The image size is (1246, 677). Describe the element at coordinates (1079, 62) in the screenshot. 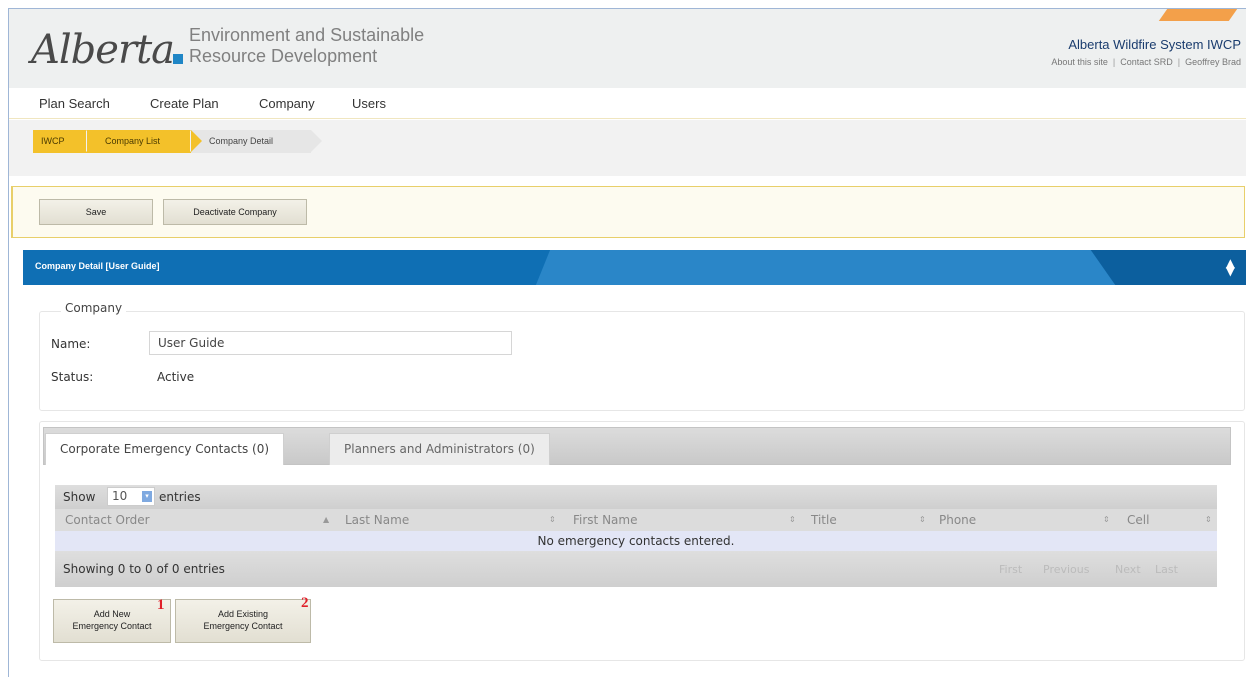

I see `about-link: About this site` at that location.